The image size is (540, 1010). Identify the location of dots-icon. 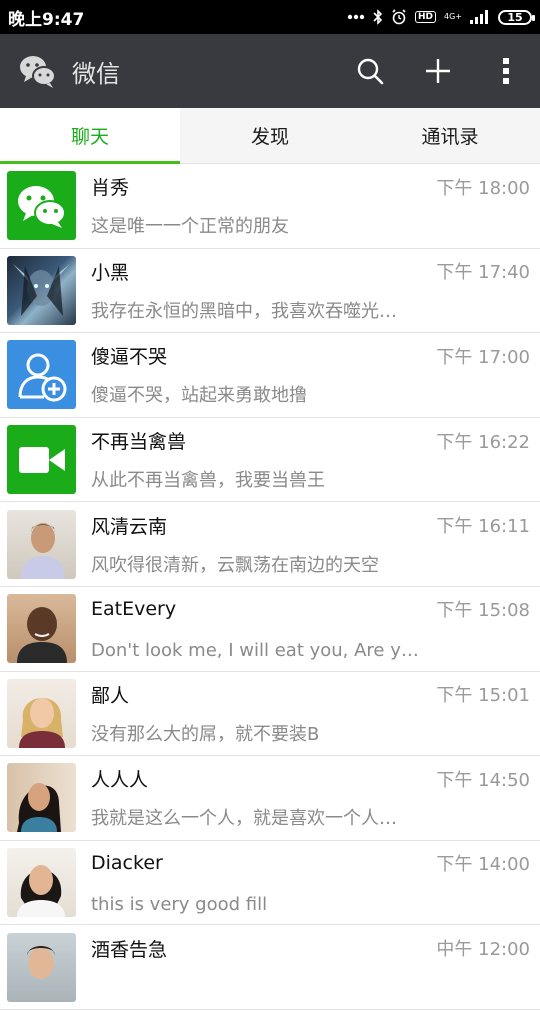
(356, 17).